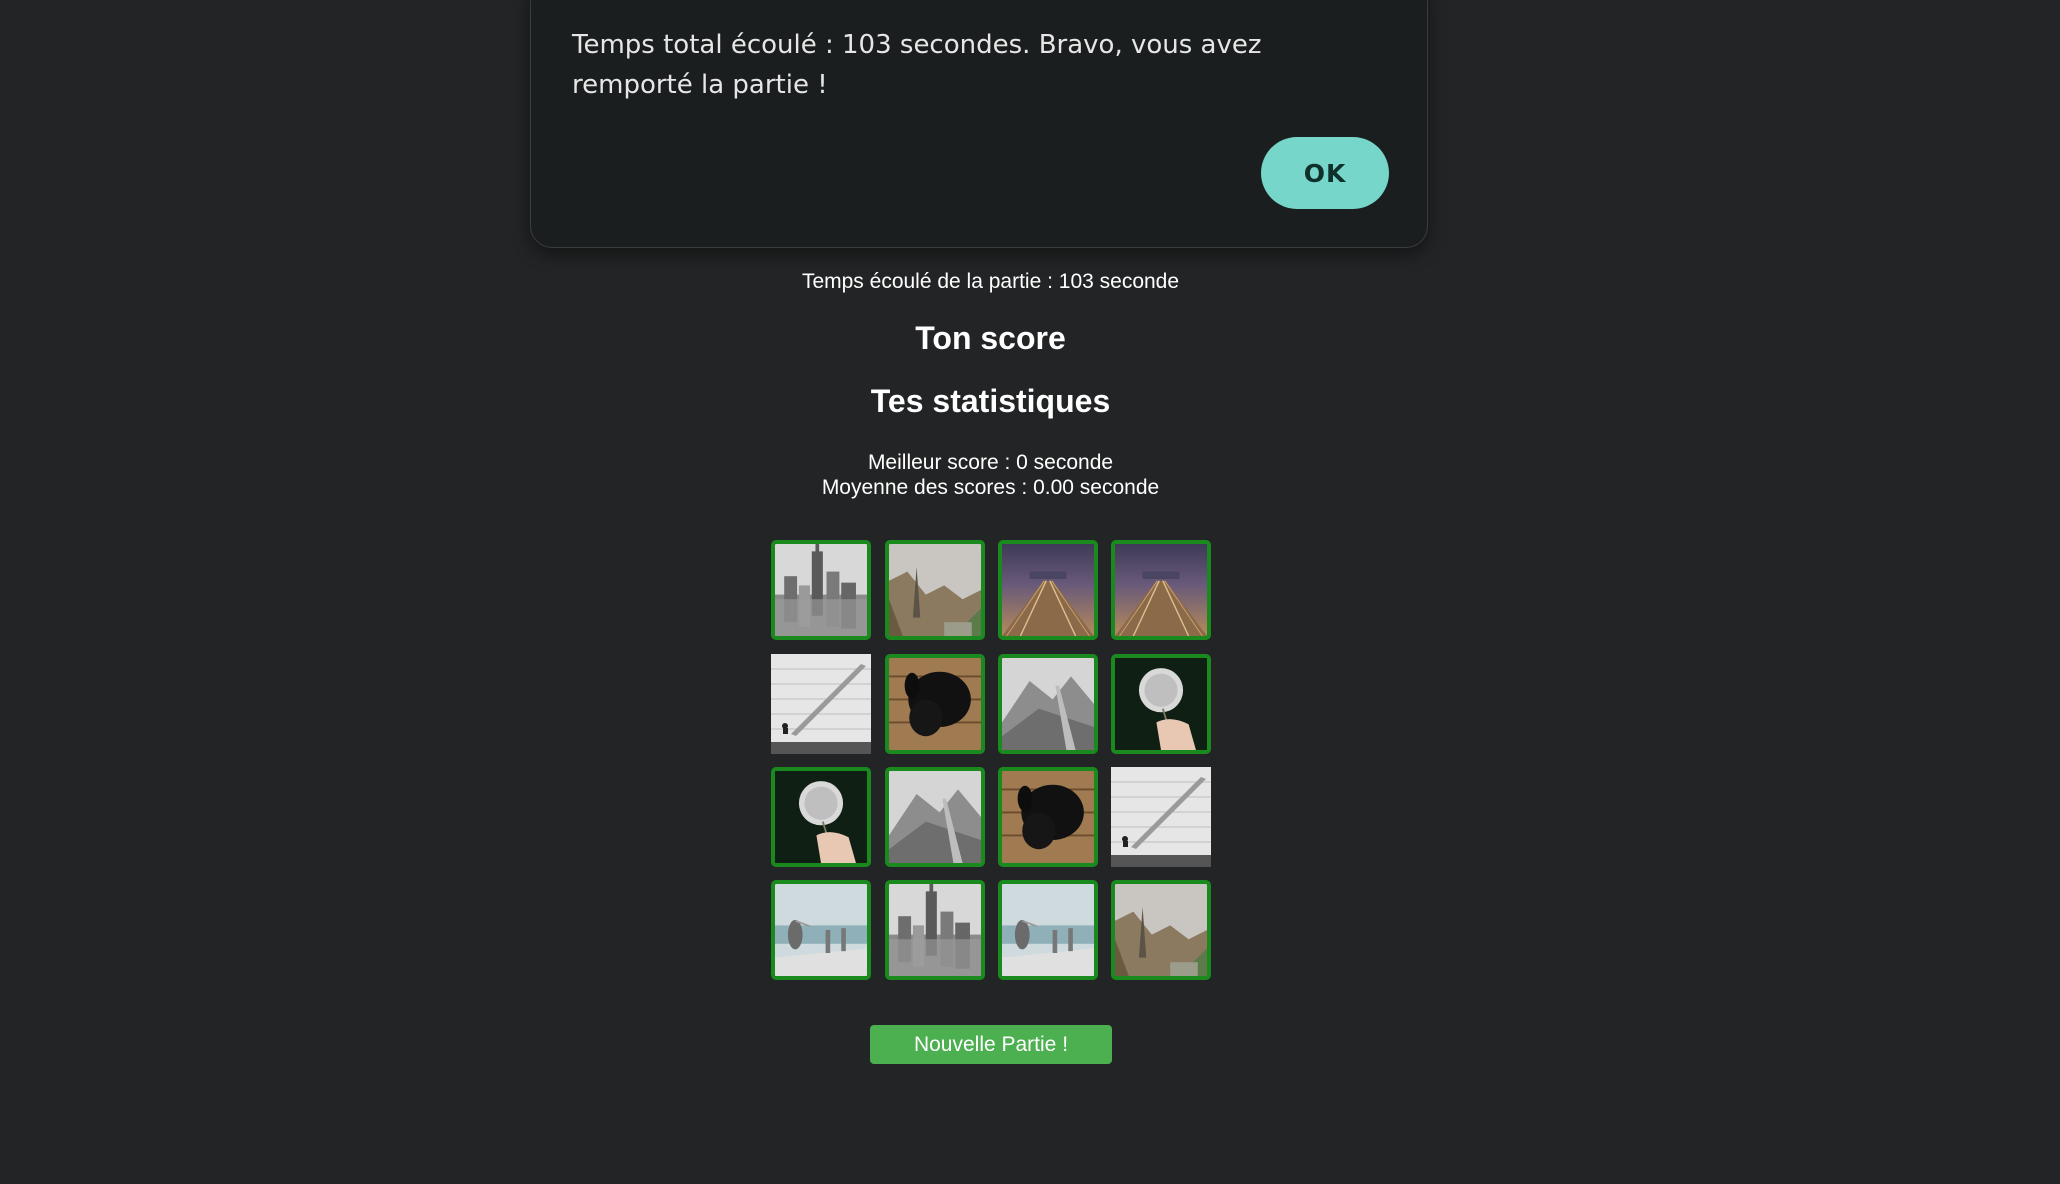  What do you see at coordinates (990, 401) in the screenshot?
I see `stats-heading: Tes statistiques` at bounding box center [990, 401].